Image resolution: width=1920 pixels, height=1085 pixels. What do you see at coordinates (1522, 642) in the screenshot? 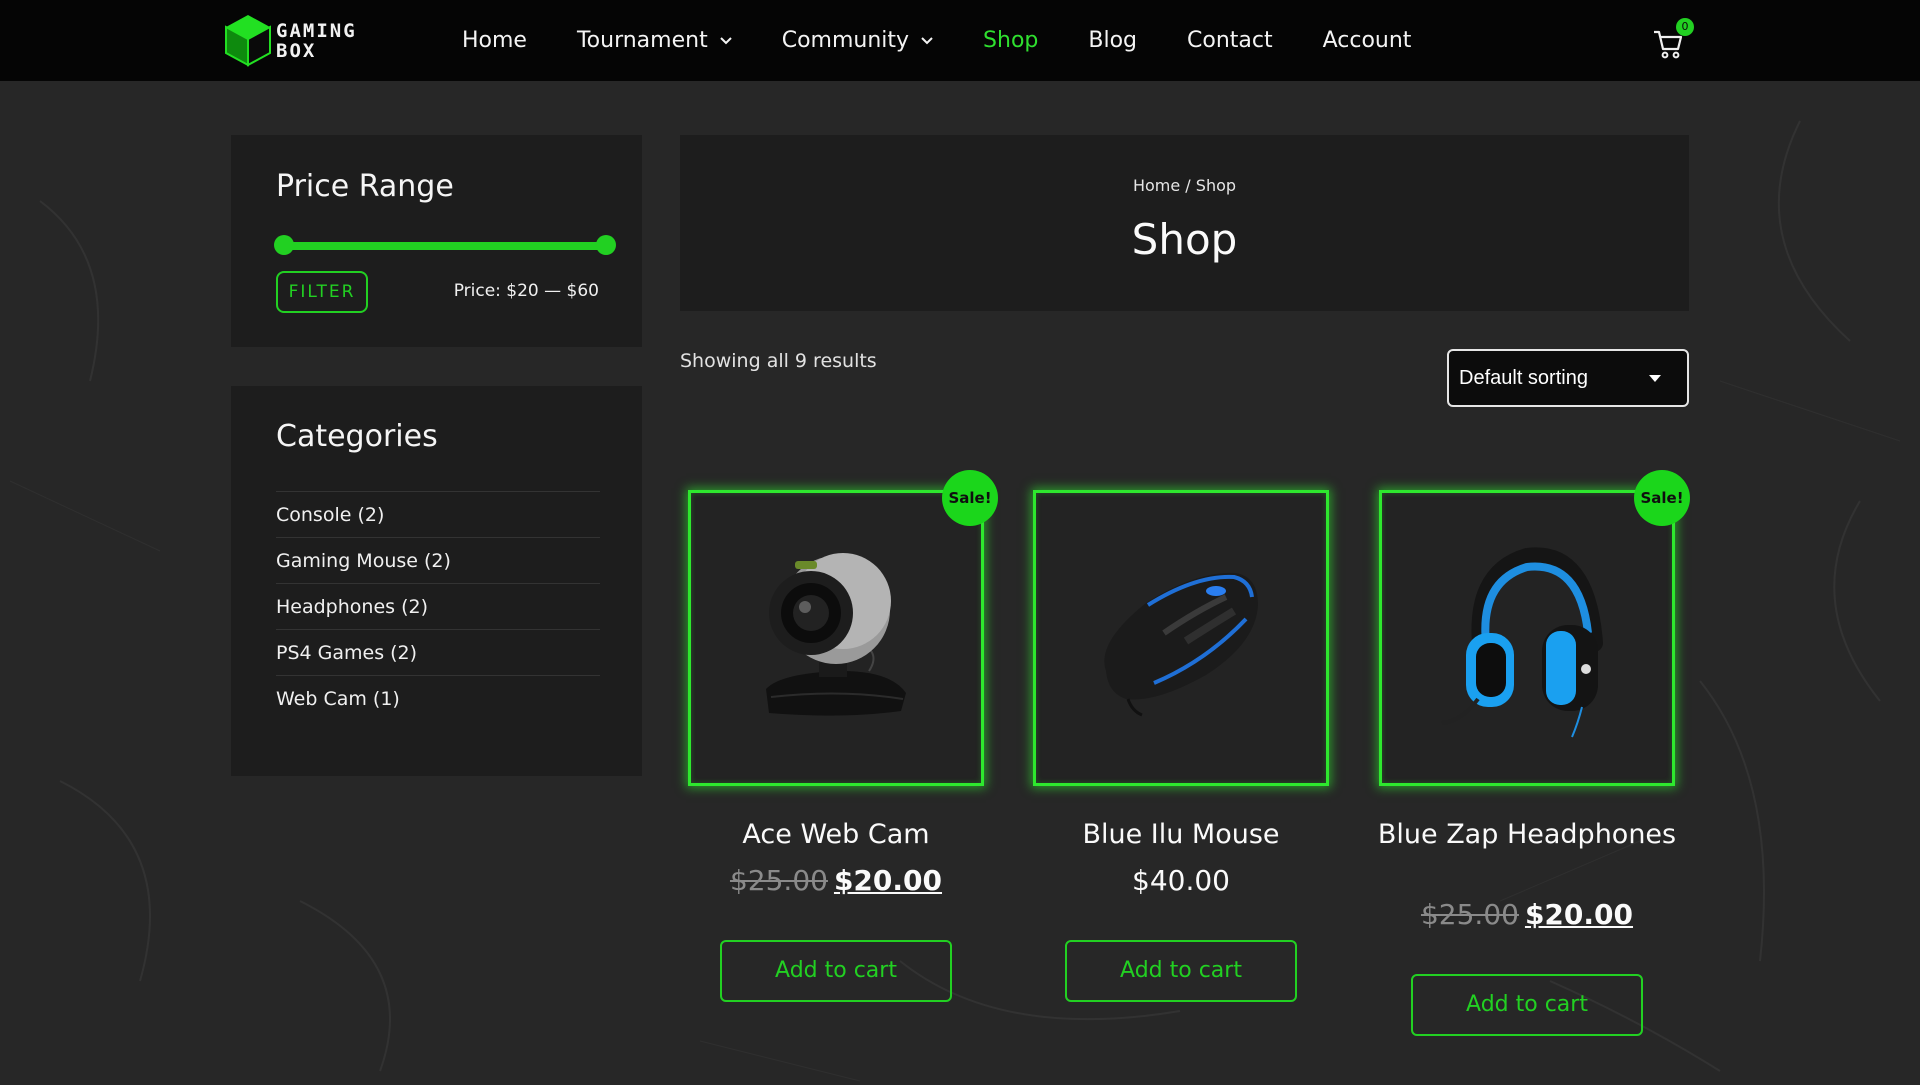
I see `headphones-icon` at bounding box center [1522, 642].